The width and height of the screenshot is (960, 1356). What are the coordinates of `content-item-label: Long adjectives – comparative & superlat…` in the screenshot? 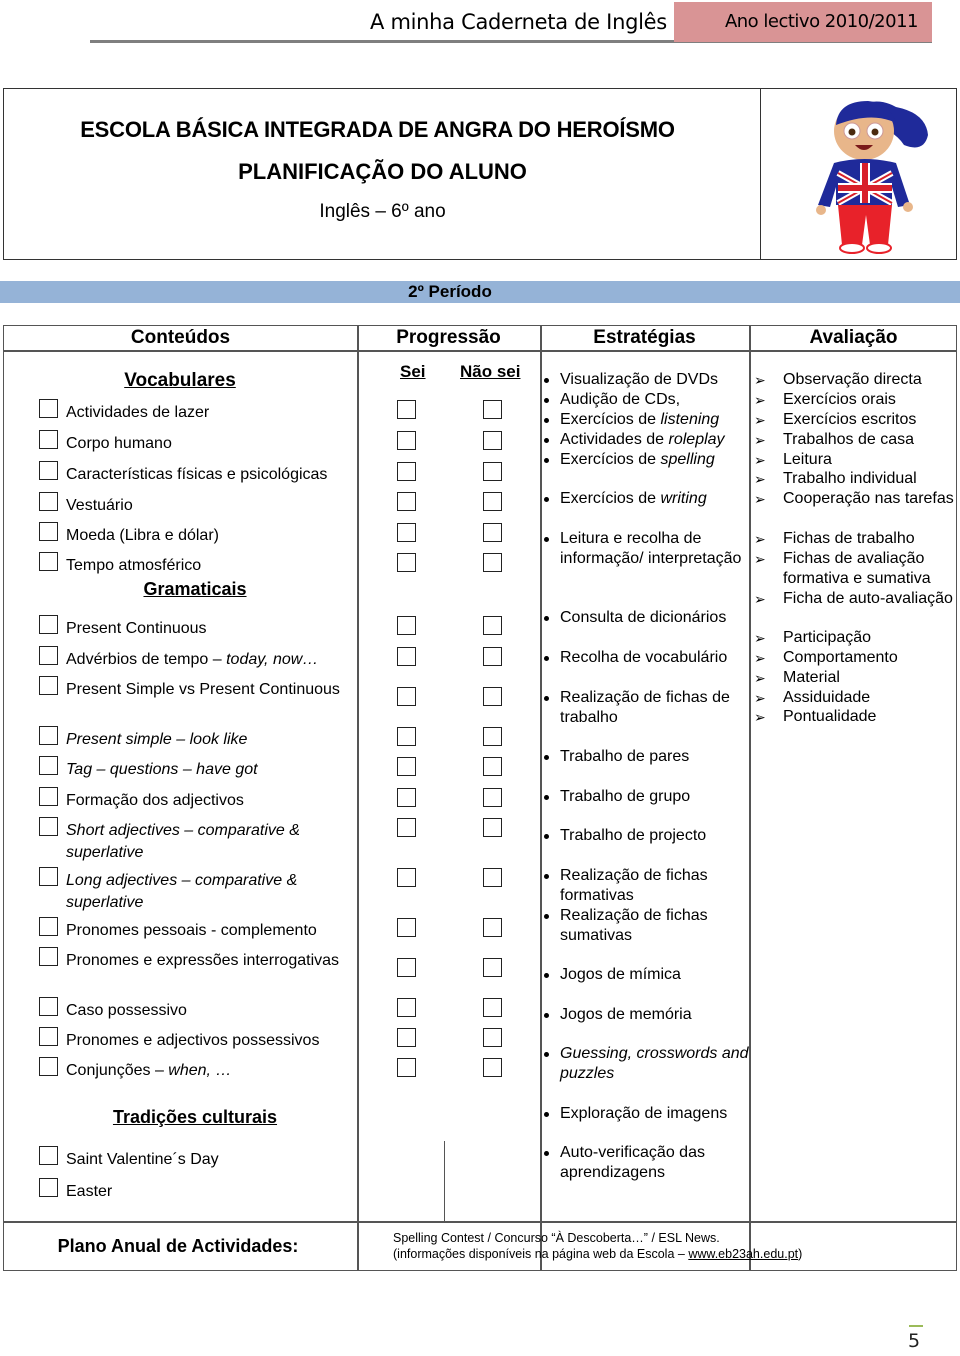 It's located at (208, 891).